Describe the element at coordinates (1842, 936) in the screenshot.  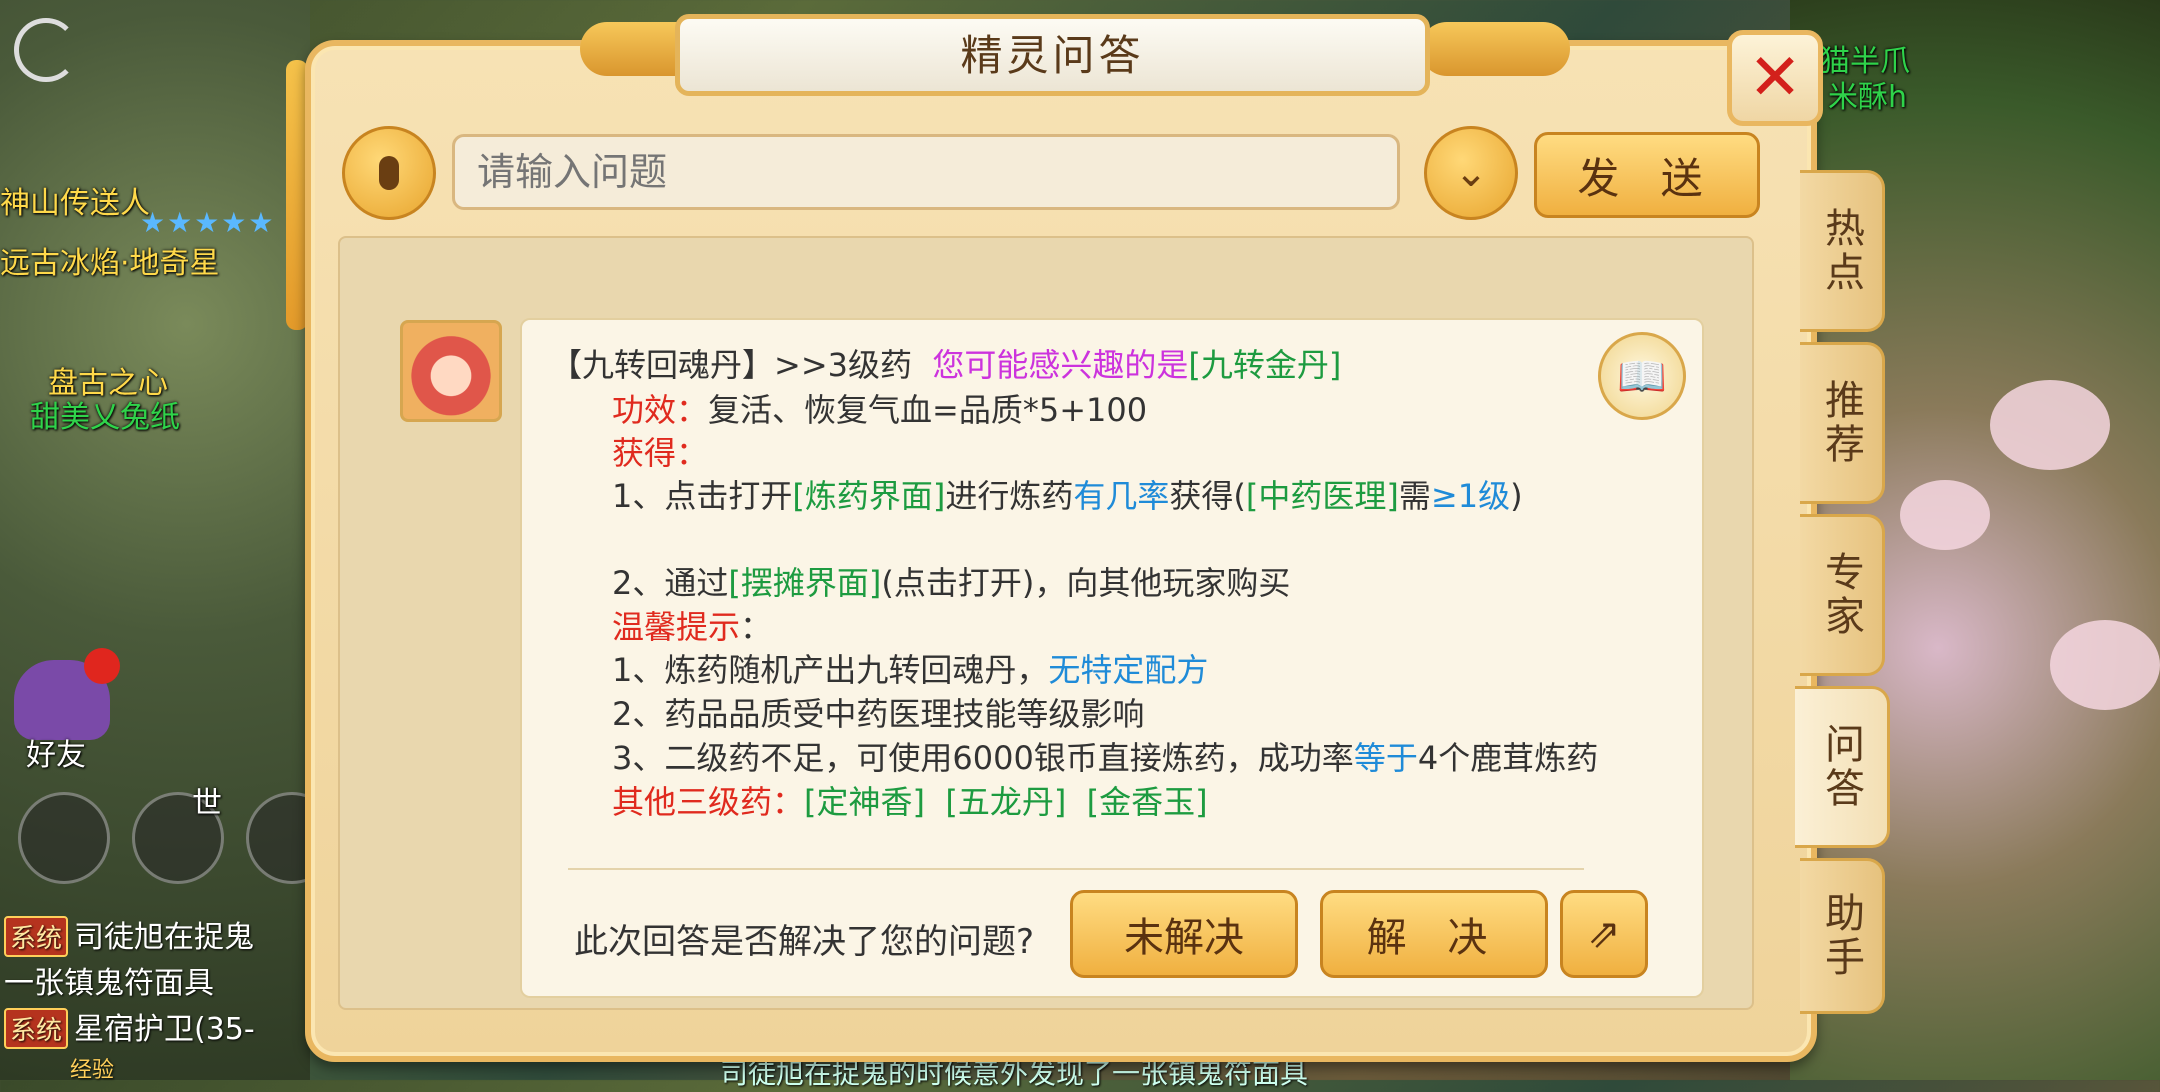
I see `tab-assistant: 助手` at that location.